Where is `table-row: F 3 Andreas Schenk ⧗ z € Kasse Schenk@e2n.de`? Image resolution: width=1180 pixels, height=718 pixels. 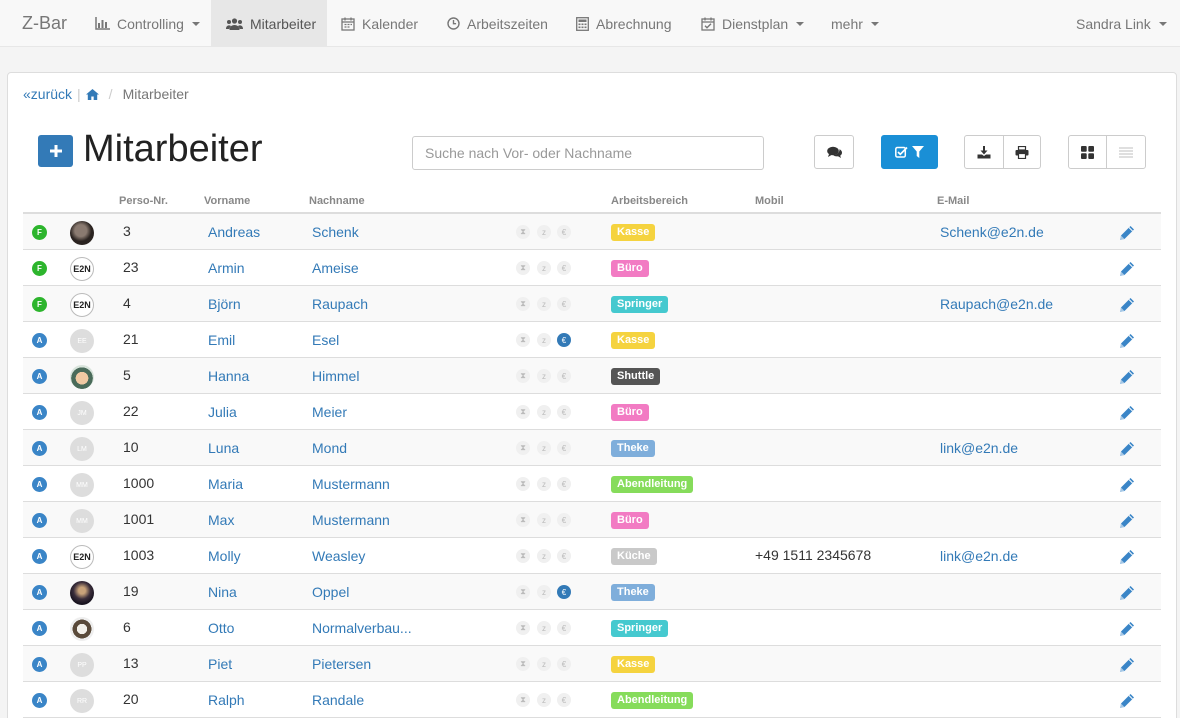
table-row: F 3 Andreas Schenk ⧗ z € Kasse Schenk@e2n.de is located at coordinates (592, 232).